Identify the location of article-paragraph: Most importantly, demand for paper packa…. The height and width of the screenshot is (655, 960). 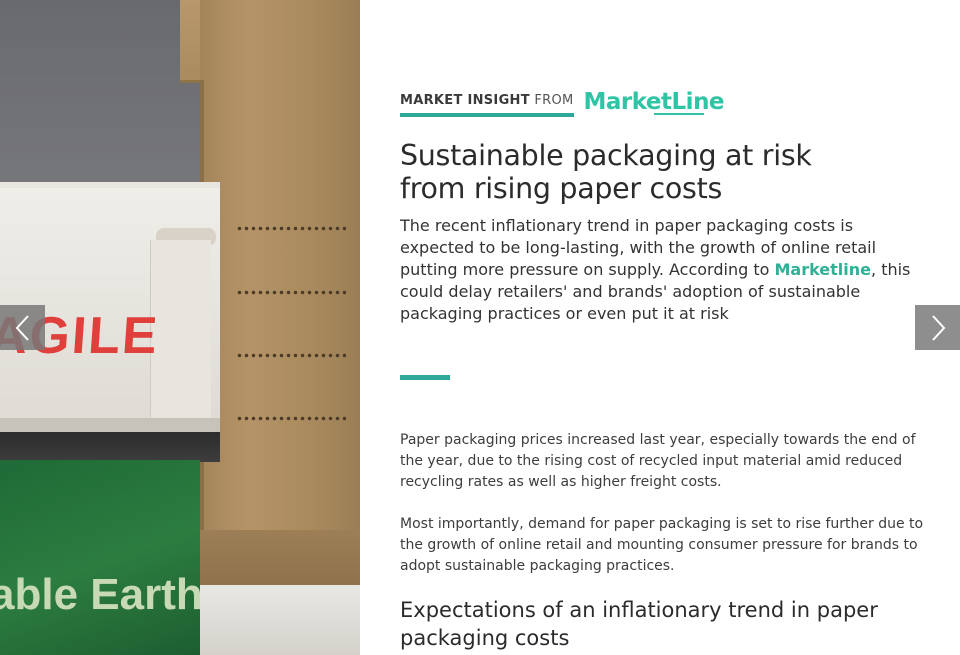
(662, 545).